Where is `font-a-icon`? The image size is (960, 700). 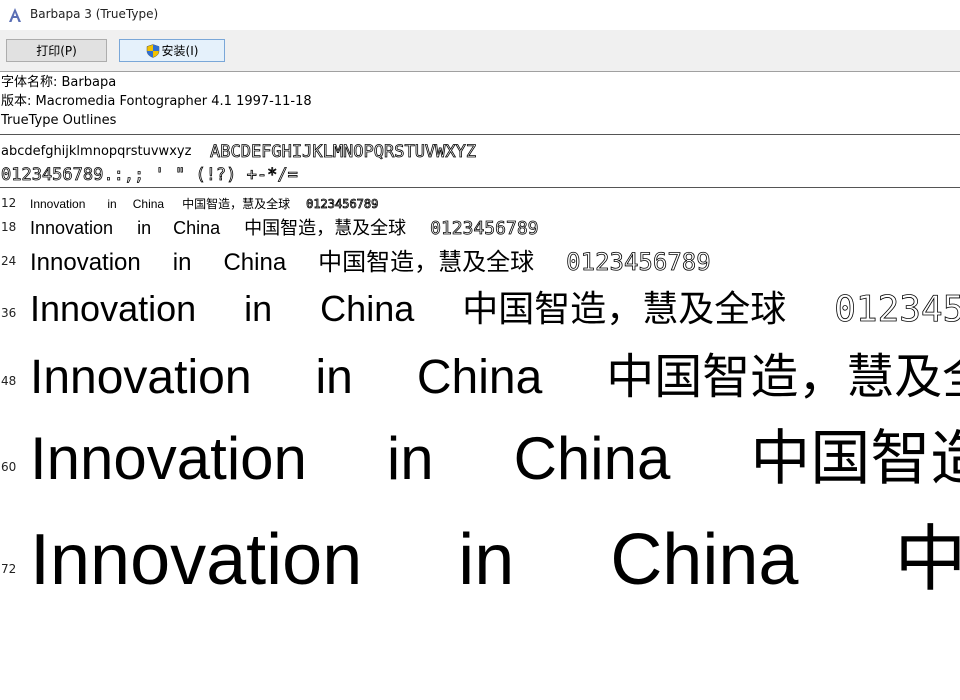 font-a-icon is located at coordinates (15, 15).